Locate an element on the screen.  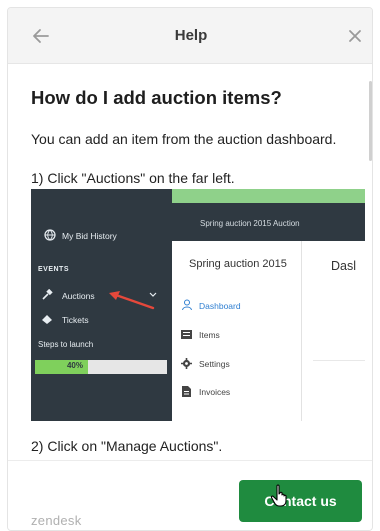
sidebar-item-bid-history: My Bid History is located at coordinates (89, 236).